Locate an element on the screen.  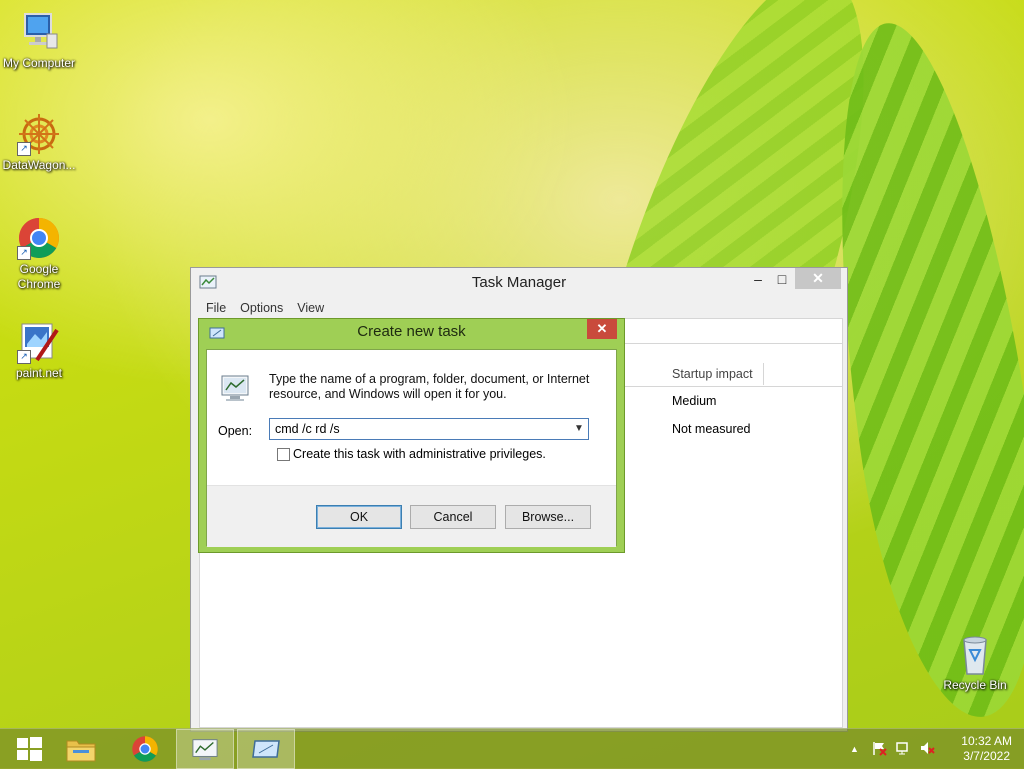
taskbar-chrome is located at coordinates (145, 749).